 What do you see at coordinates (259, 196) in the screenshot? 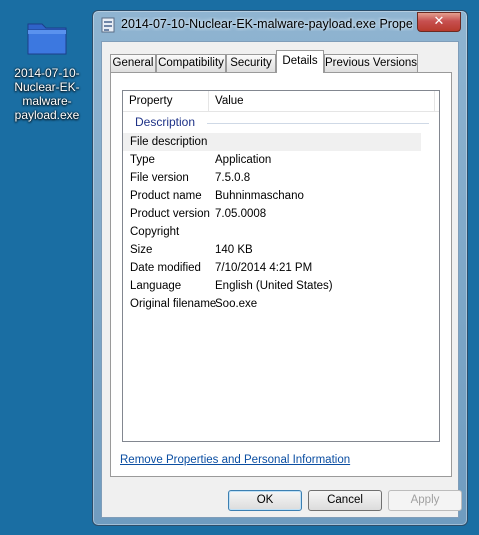
I see `property-value: Buhninmaschano` at bounding box center [259, 196].